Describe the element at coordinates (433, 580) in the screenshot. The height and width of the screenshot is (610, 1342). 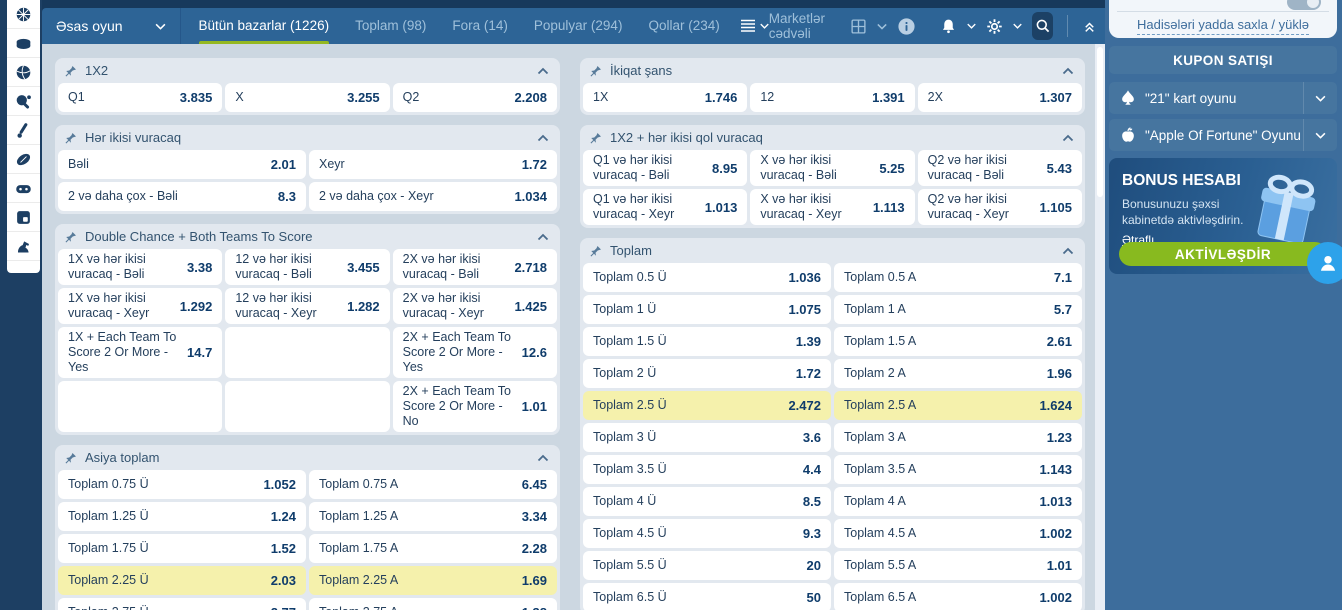
I see `odds-cell: Toplam 2.25 A 1.69` at that location.